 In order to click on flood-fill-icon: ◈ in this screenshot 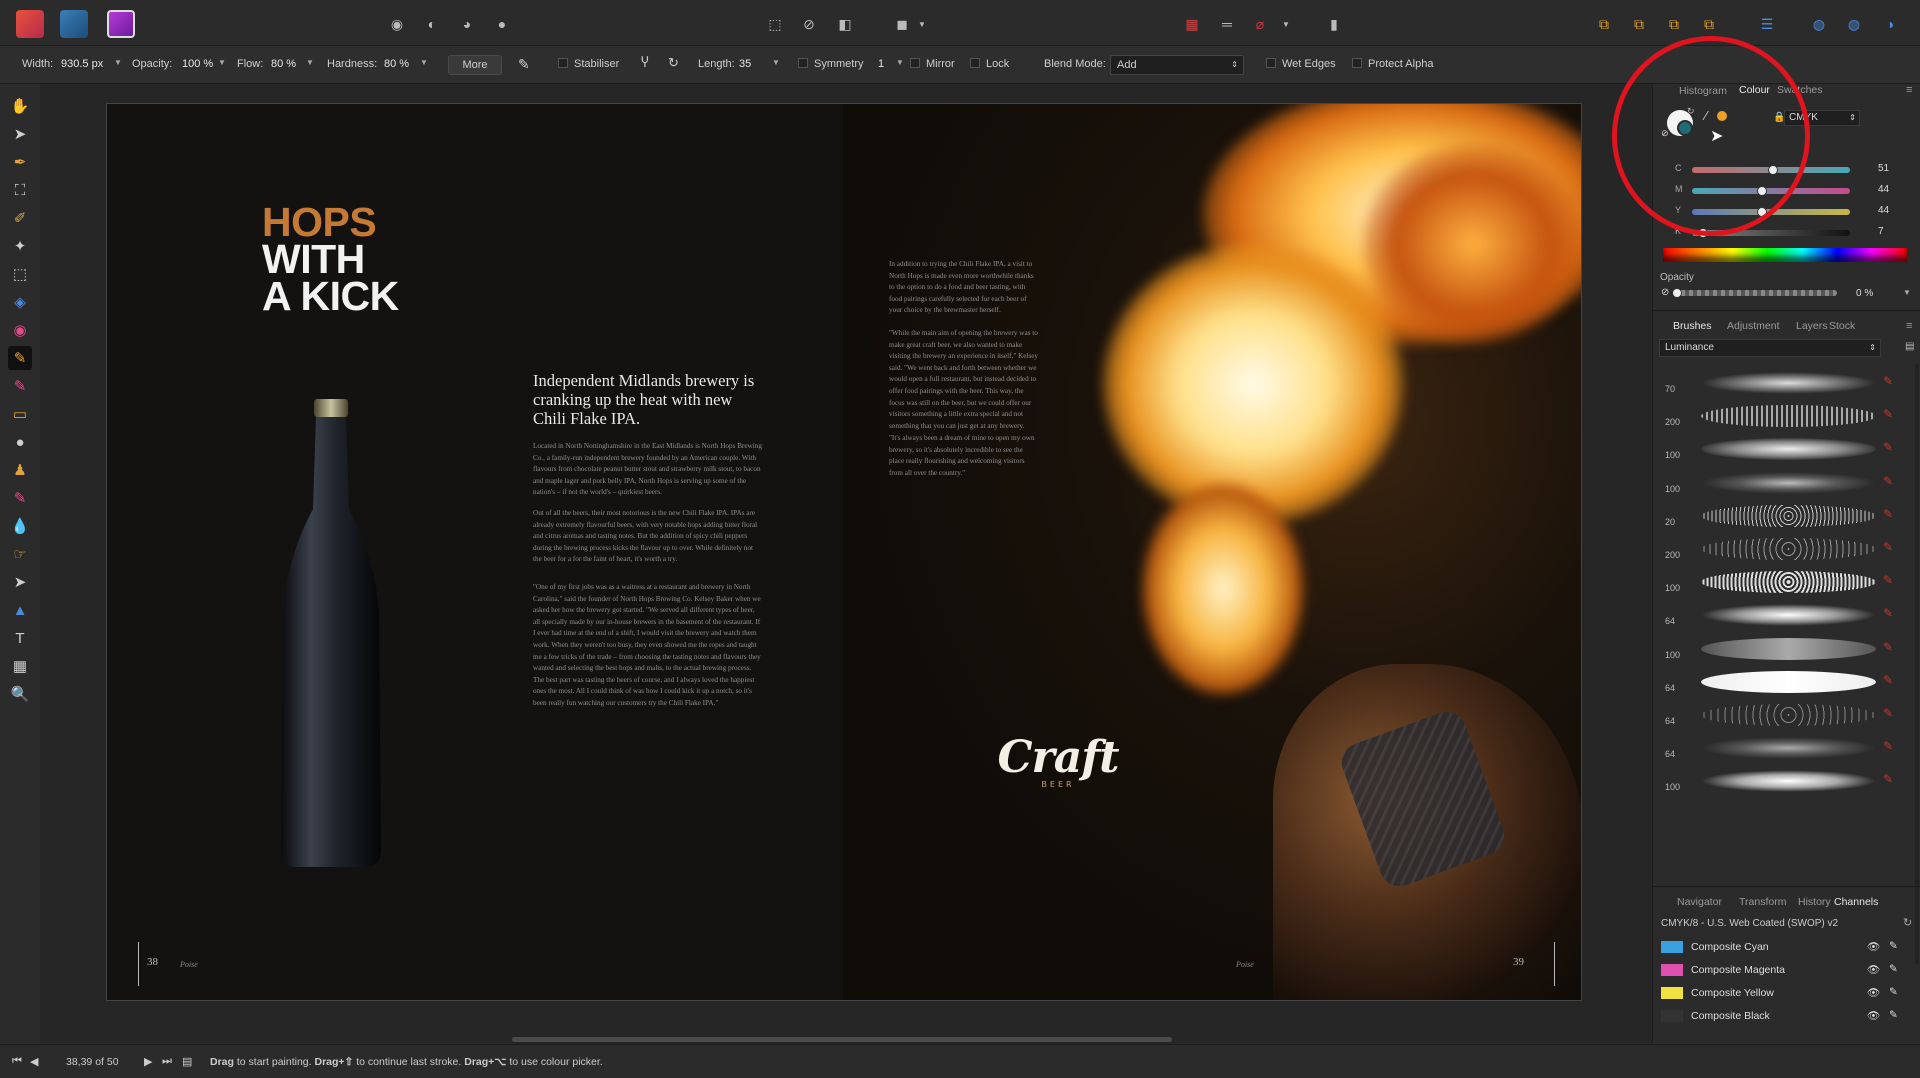, I will do `click(20, 302)`.